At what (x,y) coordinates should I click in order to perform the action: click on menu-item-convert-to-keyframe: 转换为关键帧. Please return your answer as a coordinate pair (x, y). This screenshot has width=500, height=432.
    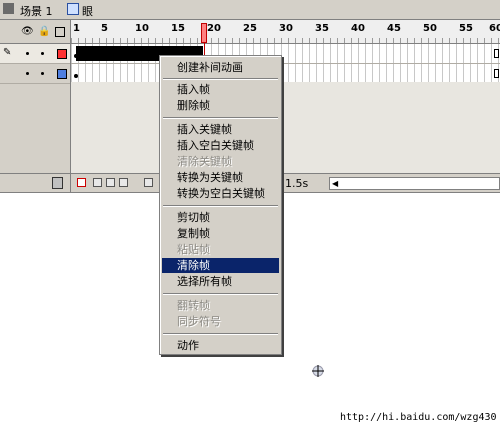
    Looking at the image, I should click on (220, 177).